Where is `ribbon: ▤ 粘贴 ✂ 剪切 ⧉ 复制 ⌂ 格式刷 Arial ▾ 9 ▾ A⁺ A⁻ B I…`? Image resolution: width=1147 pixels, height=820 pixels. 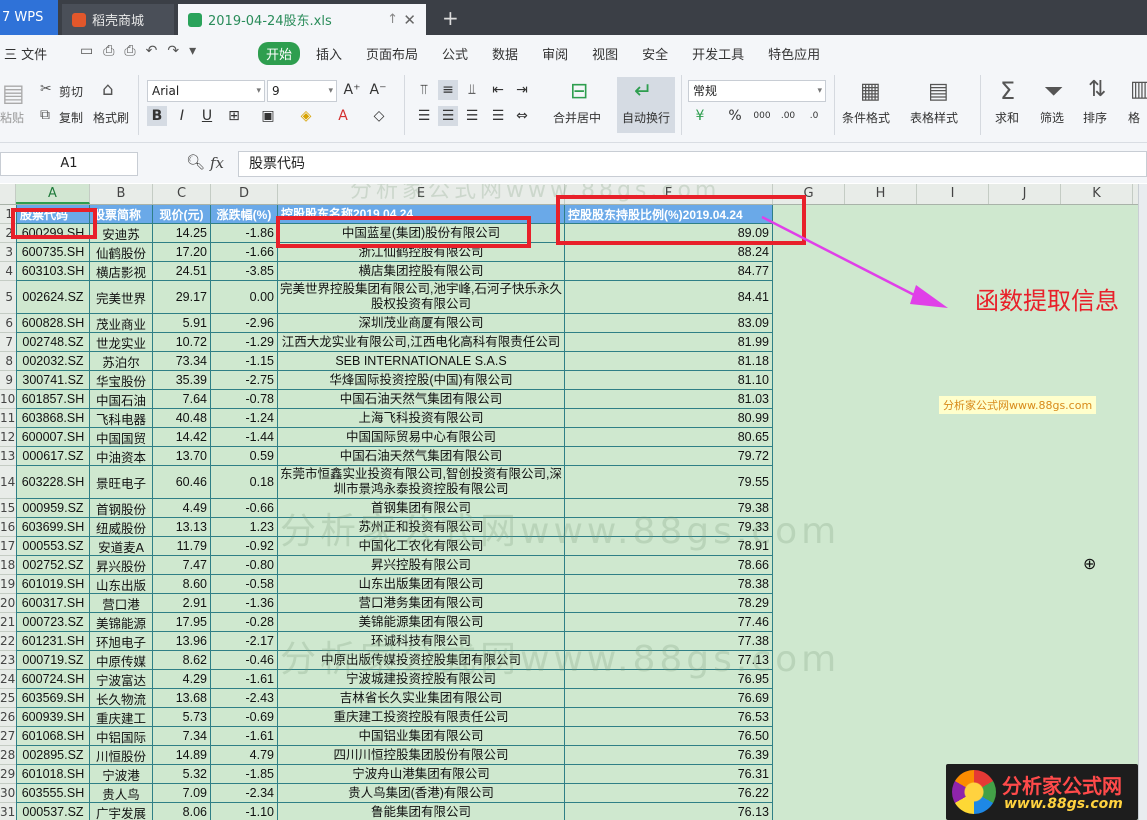
ribbon: ▤ 粘贴 ✂ 剪切 ⧉ 复制 ⌂ 格式刷 Arial ▾ 9 ▾ A⁺ A⁻ B I… is located at coordinates (573, 106).